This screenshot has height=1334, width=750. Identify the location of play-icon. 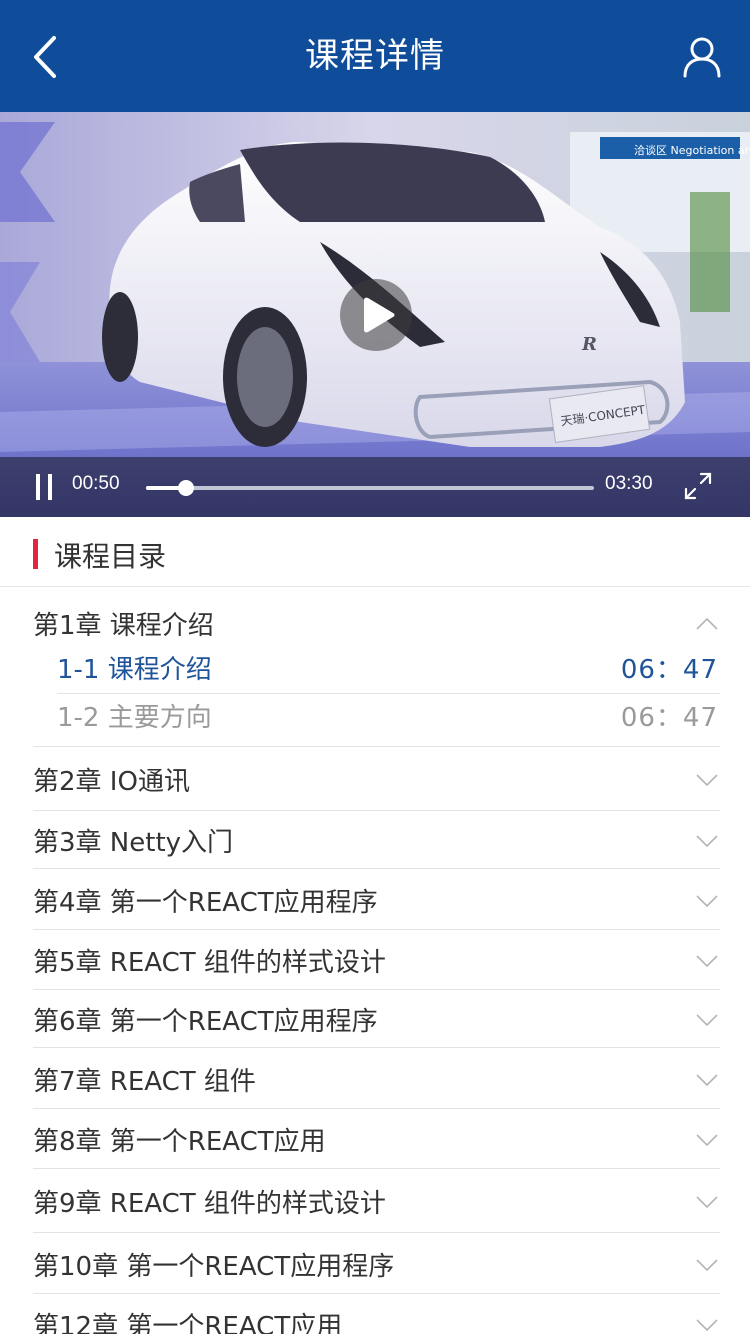
(379, 315).